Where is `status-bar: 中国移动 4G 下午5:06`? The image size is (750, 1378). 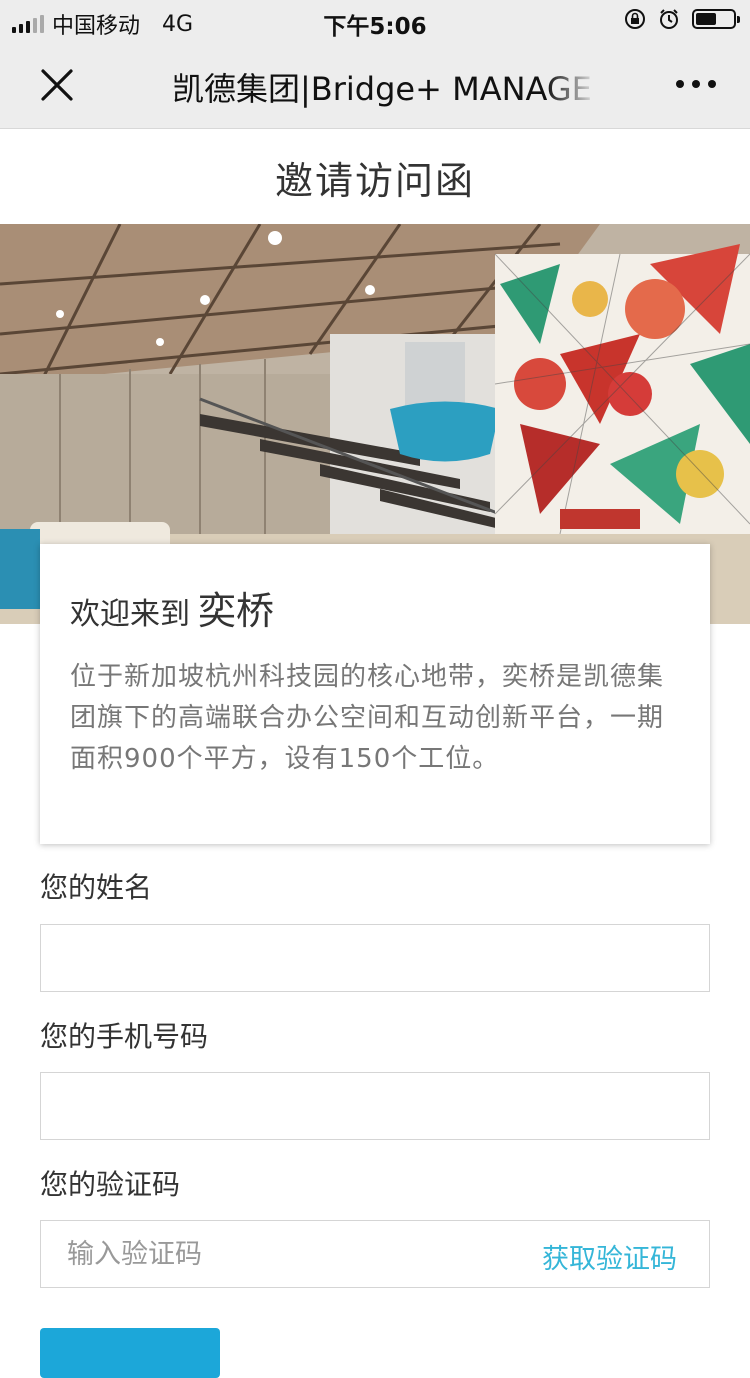 status-bar: 中国移动 4G 下午5:06 is located at coordinates (375, 21).